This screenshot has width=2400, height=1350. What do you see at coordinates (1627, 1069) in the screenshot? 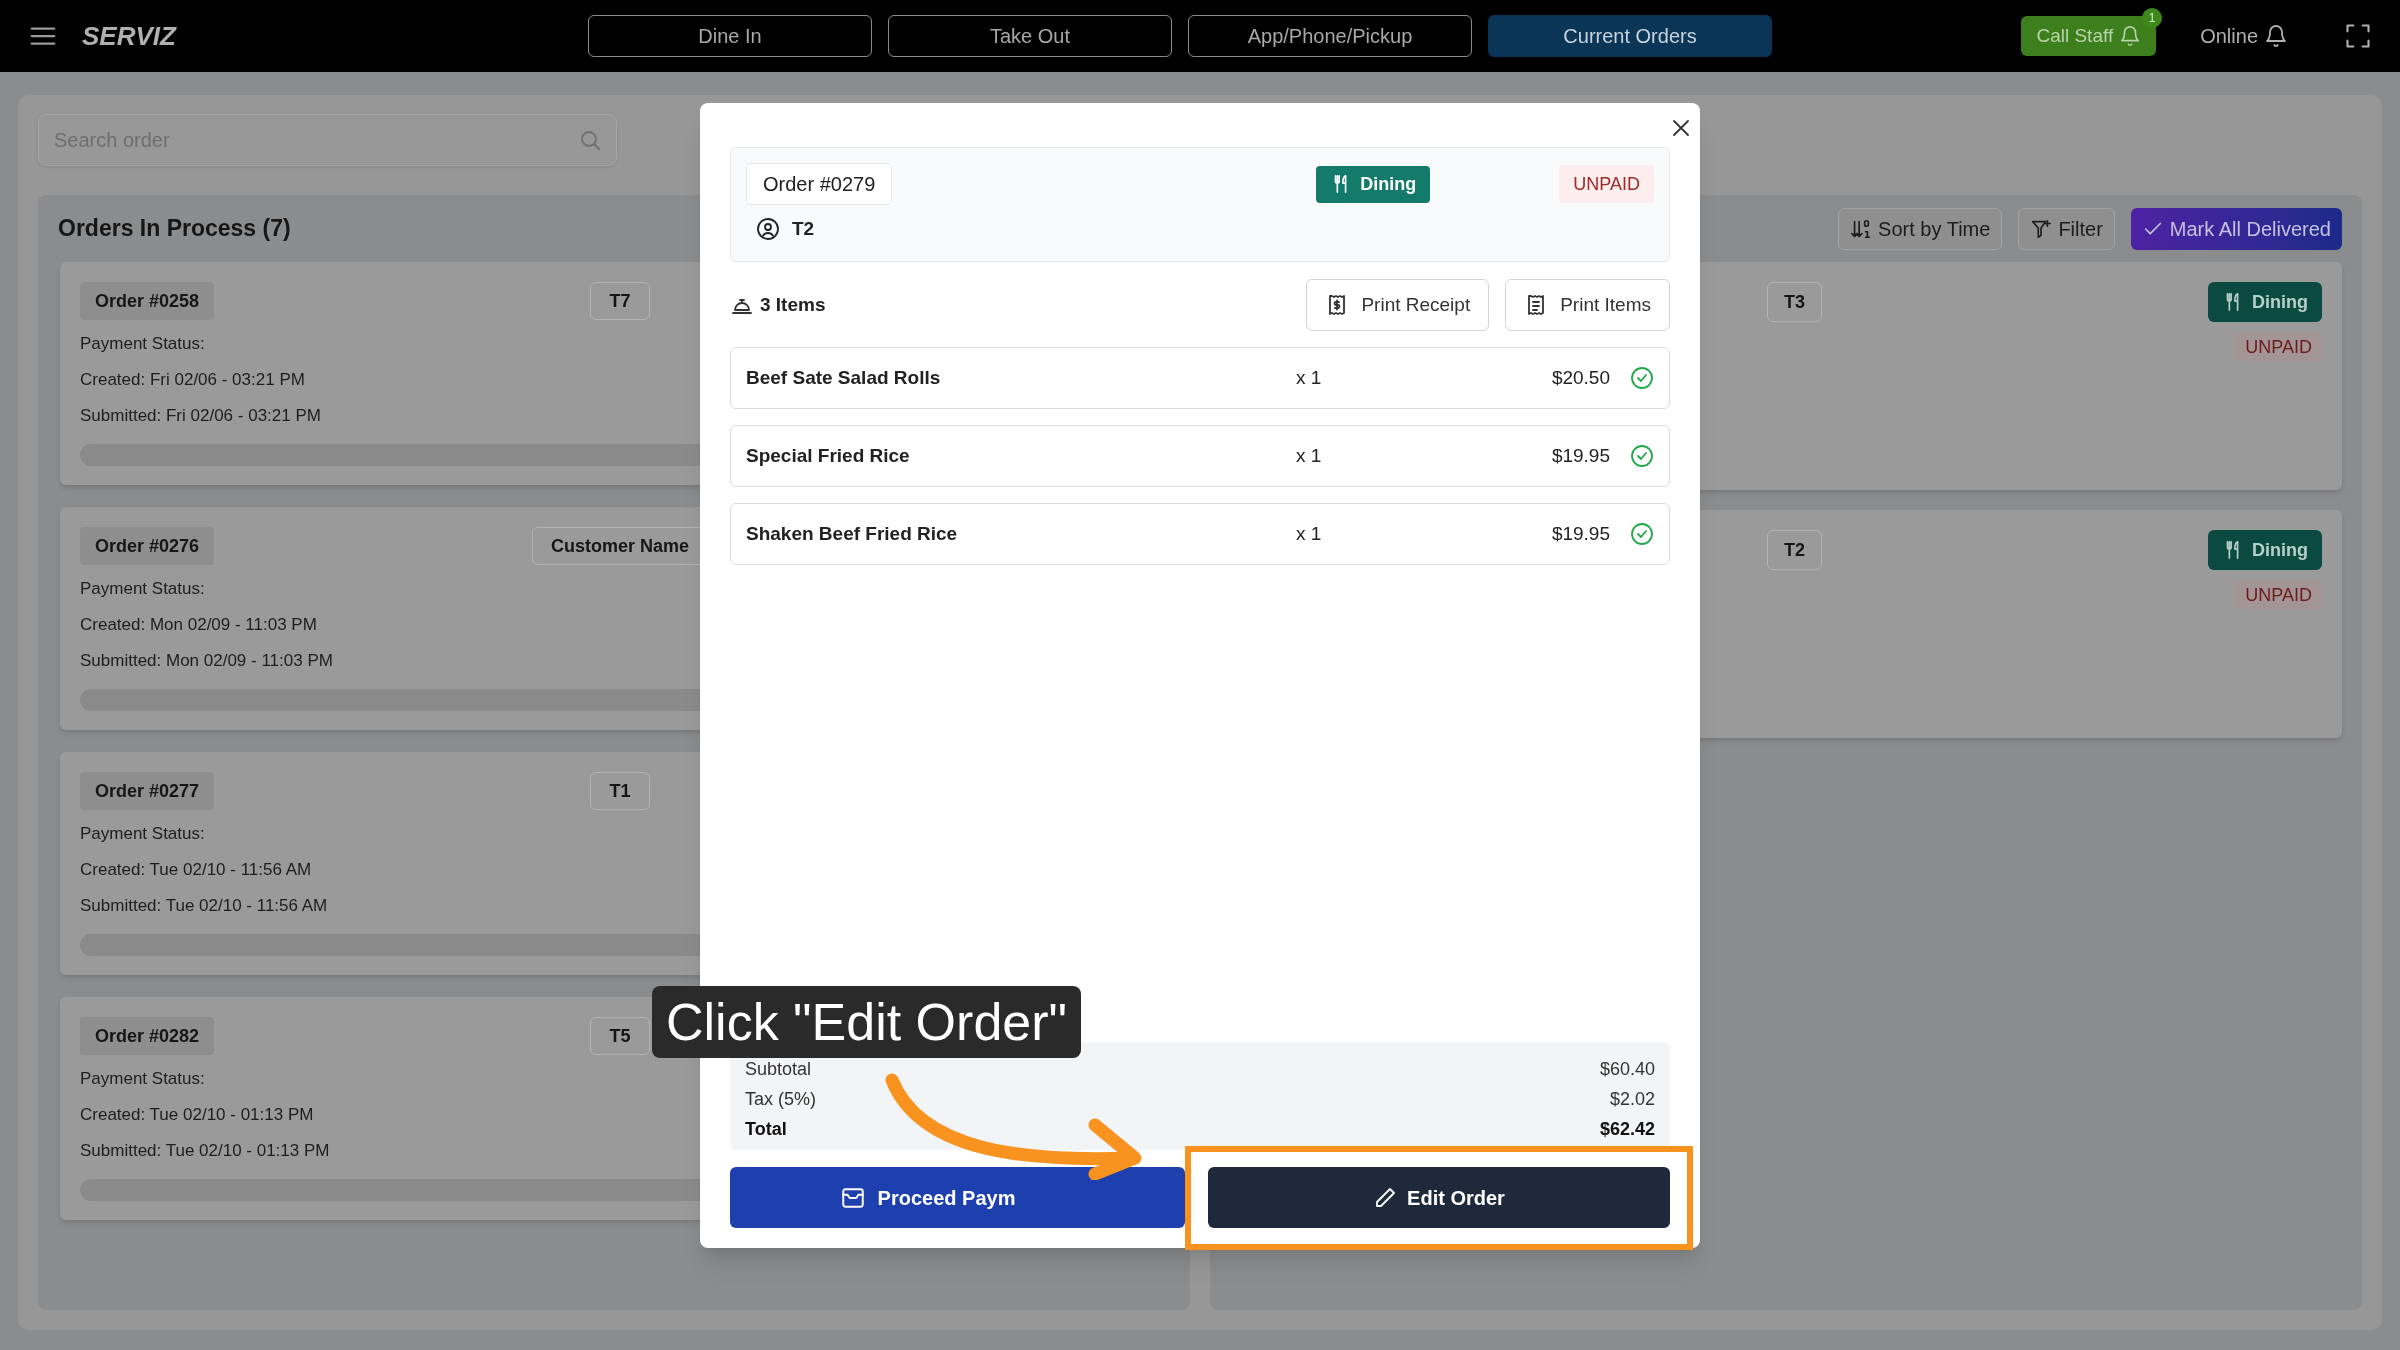
I see `total-value: $60.40` at bounding box center [1627, 1069].